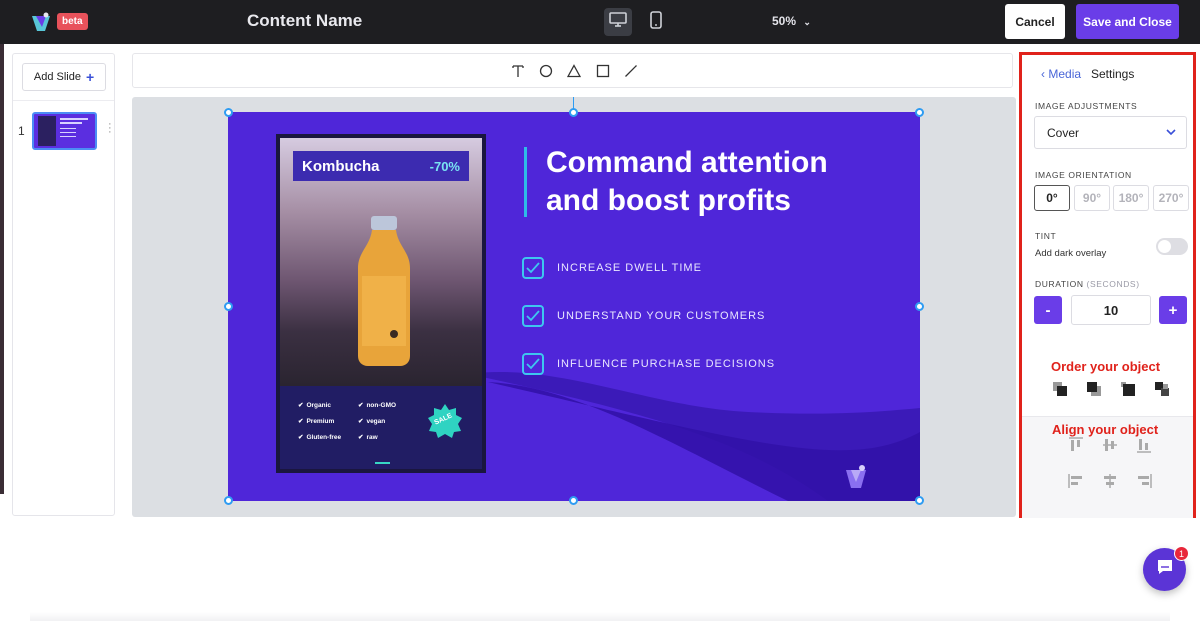 The height and width of the screenshot is (621, 1200). I want to click on duration-label: DURATION (SECONDS), so click(1087, 284).